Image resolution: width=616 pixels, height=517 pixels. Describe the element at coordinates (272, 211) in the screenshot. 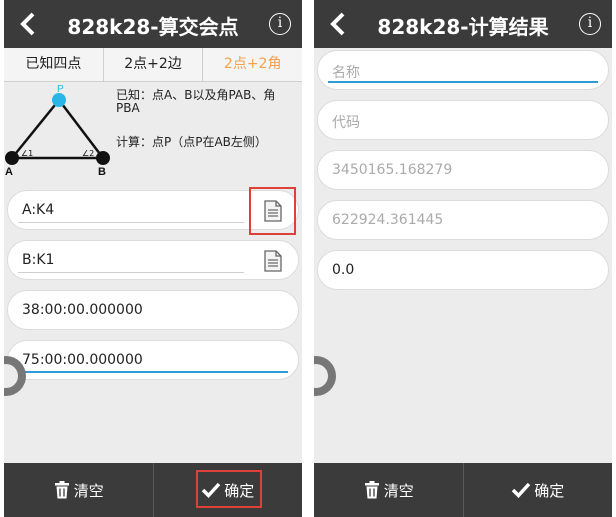

I see `highlight-box-document` at that location.